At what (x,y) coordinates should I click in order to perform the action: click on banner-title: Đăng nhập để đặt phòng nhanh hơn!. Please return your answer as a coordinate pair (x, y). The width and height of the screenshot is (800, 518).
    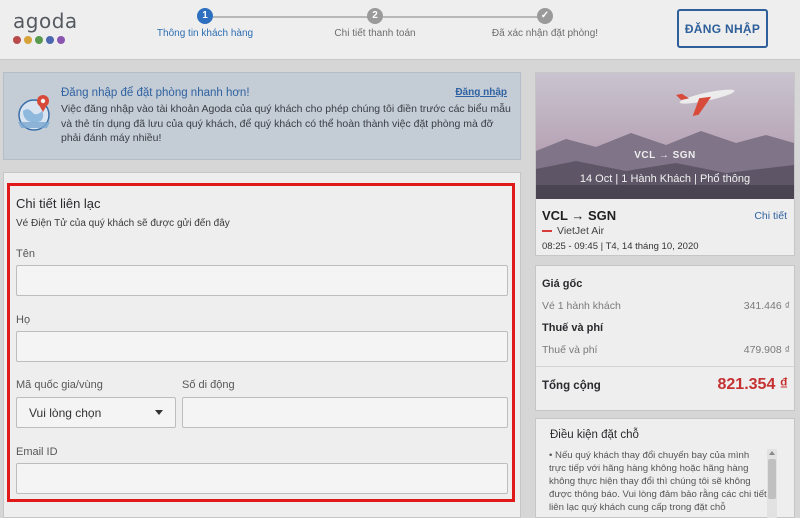
    Looking at the image, I should click on (155, 93).